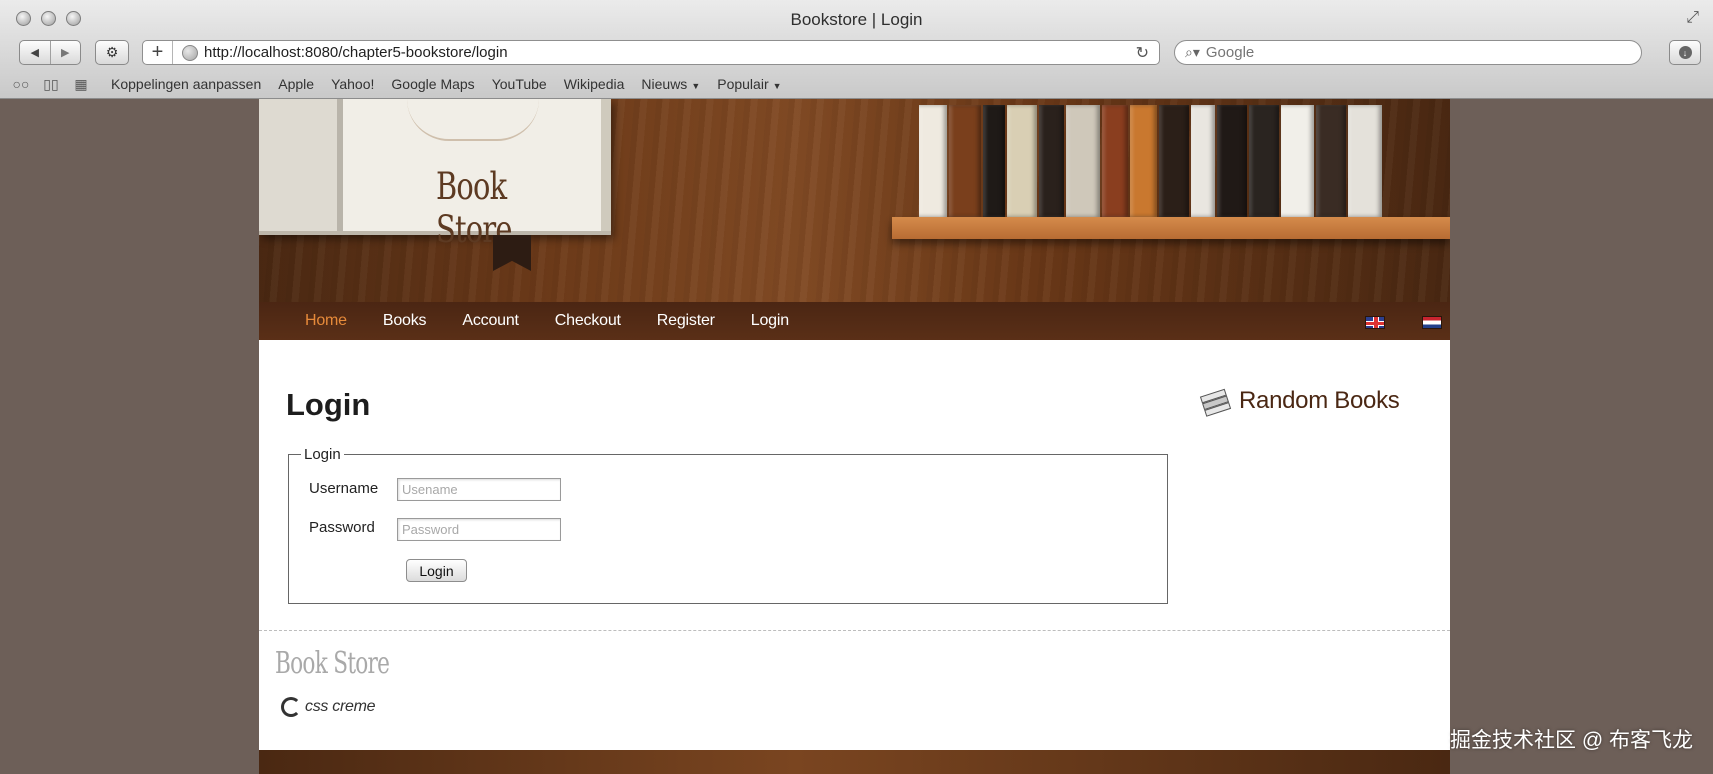 This screenshot has height=774, width=1713. I want to click on site-footer: Book Store css creme, so click(854, 690).